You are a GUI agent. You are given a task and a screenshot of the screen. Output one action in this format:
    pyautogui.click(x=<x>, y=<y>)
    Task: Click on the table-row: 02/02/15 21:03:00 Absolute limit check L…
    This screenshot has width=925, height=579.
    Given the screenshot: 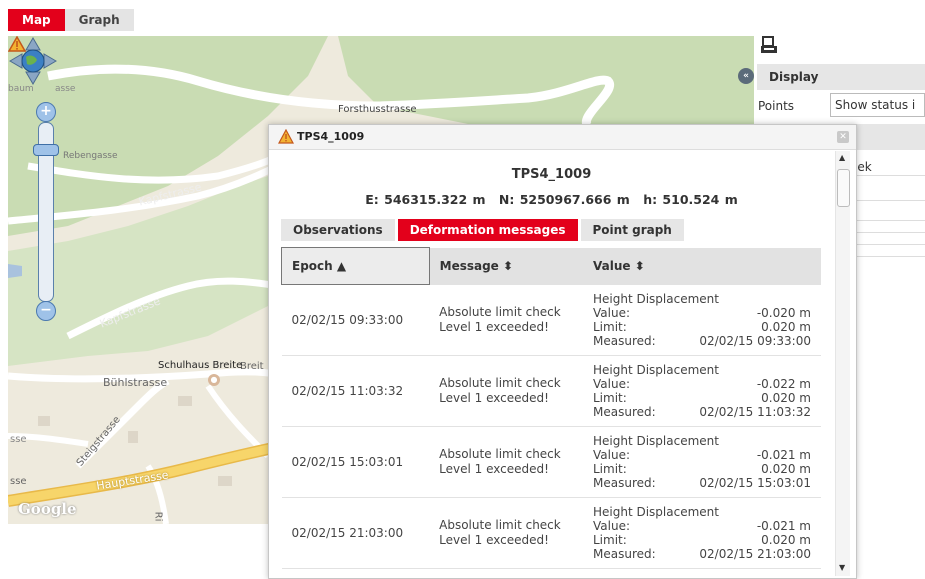 What is the action you would take?
    pyautogui.click(x=551, y=533)
    